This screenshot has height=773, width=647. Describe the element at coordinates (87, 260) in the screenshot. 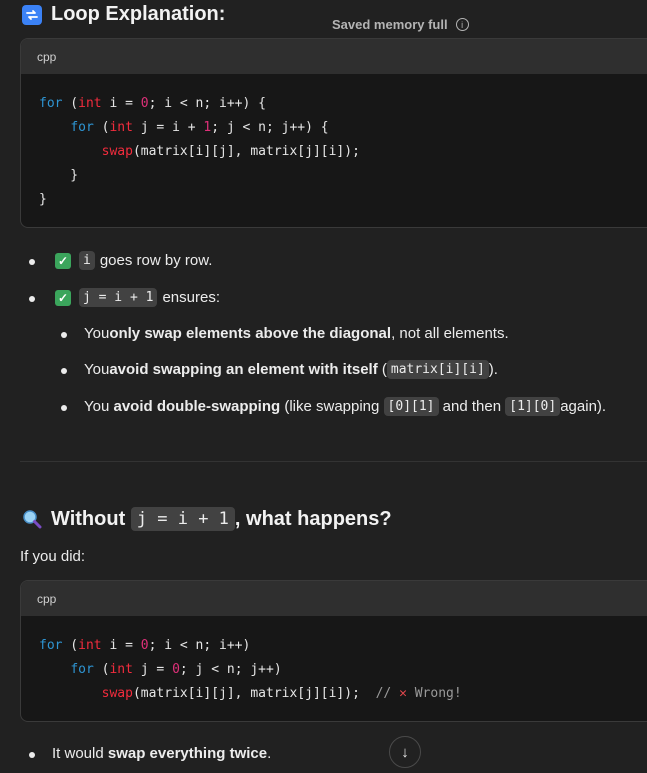

I see `inline-code: i` at that location.